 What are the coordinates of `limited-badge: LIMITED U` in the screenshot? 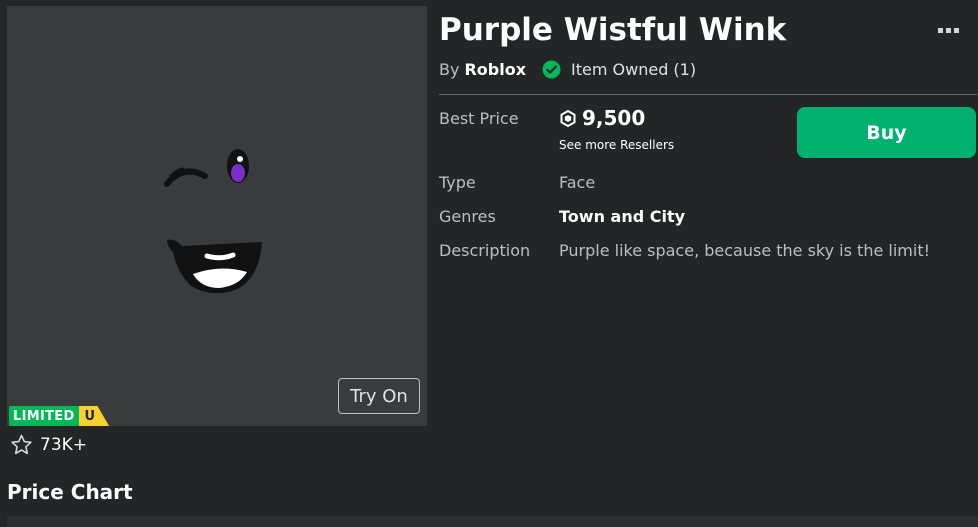 It's located at (59, 416).